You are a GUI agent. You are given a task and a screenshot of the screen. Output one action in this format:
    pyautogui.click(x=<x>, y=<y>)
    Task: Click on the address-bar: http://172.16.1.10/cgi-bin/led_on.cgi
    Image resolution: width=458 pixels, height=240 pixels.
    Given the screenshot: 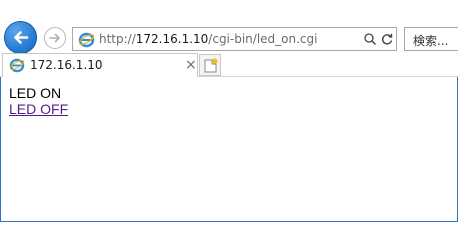 What is the action you would take?
    pyautogui.click(x=234, y=39)
    